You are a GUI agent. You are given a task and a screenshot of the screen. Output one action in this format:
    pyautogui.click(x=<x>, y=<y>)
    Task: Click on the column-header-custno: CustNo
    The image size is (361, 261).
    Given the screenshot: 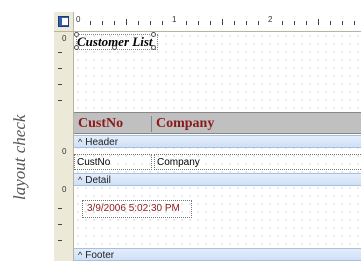 What is the action you would take?
    pyautogui.click(x=113, y=124)
    